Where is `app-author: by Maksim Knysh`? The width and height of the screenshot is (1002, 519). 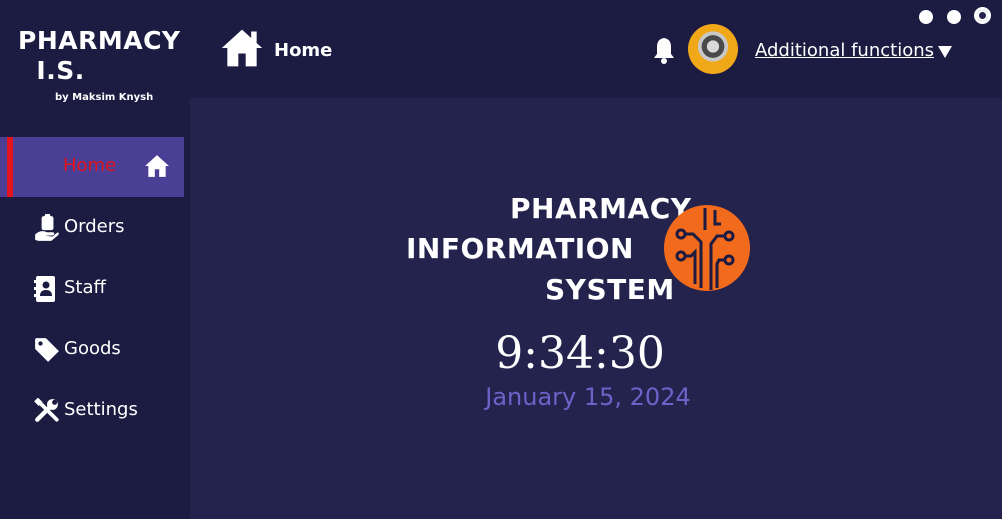
app-author: by Maksim Knysh is located at coordinates (104, 97).